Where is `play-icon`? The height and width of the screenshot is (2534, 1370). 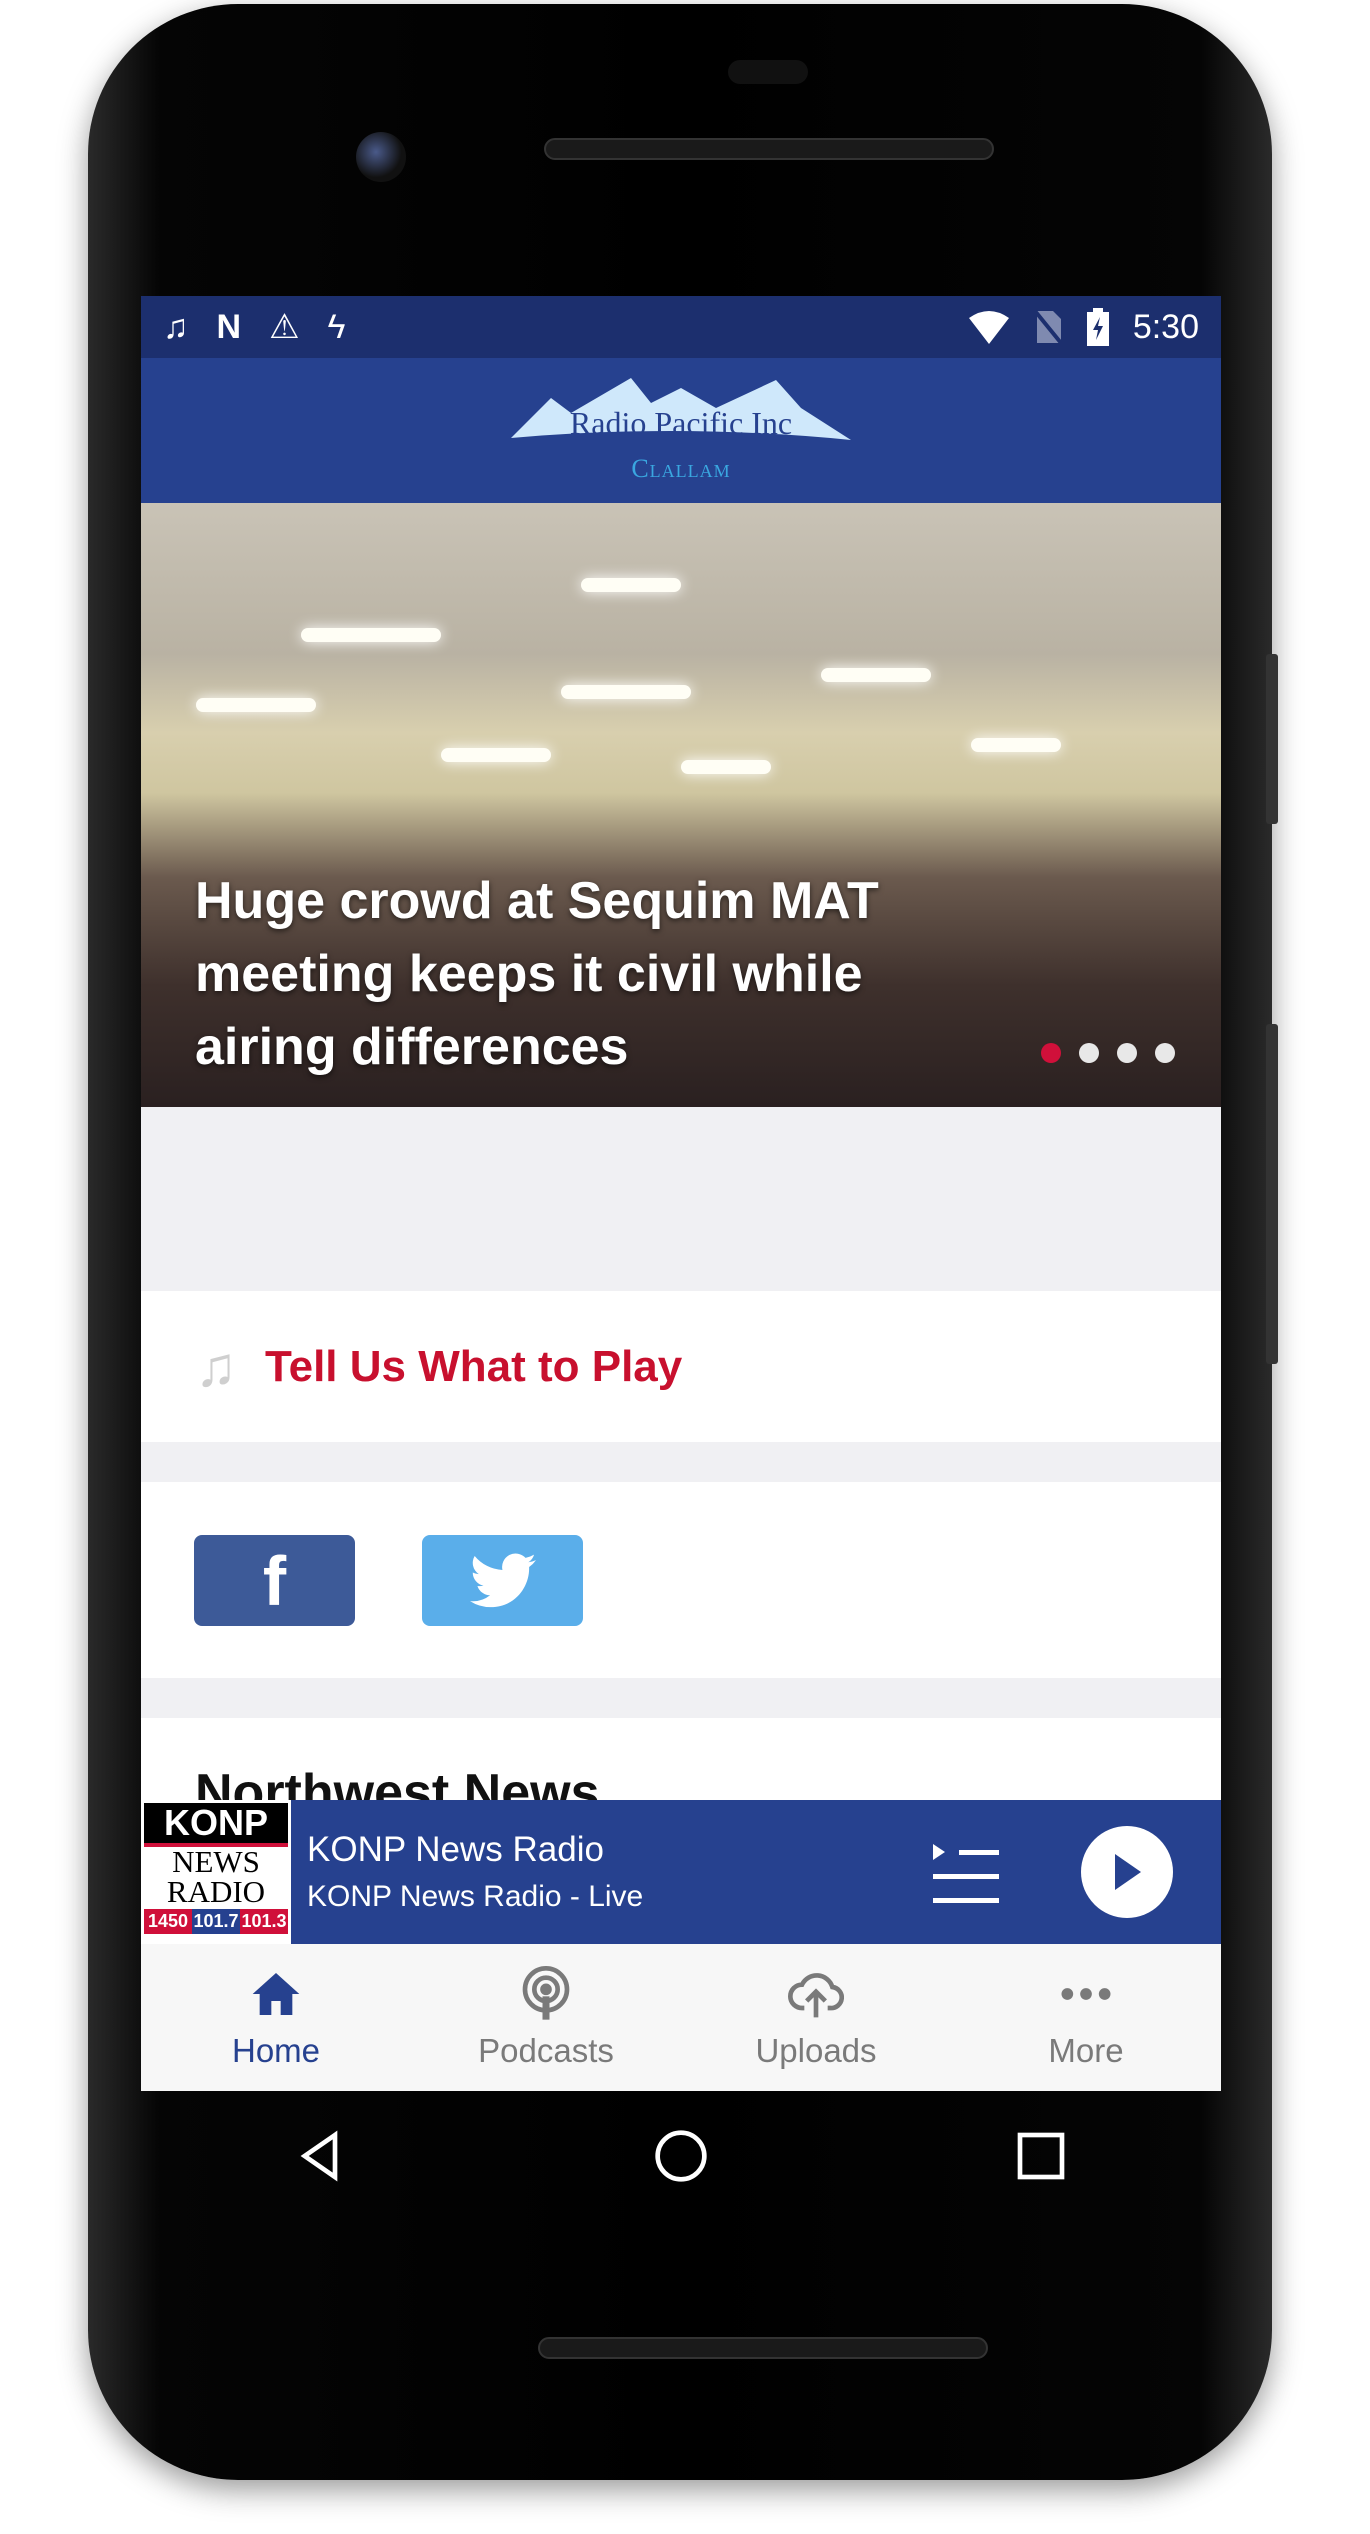 play-icon is located at coordinates (1128, 1872).